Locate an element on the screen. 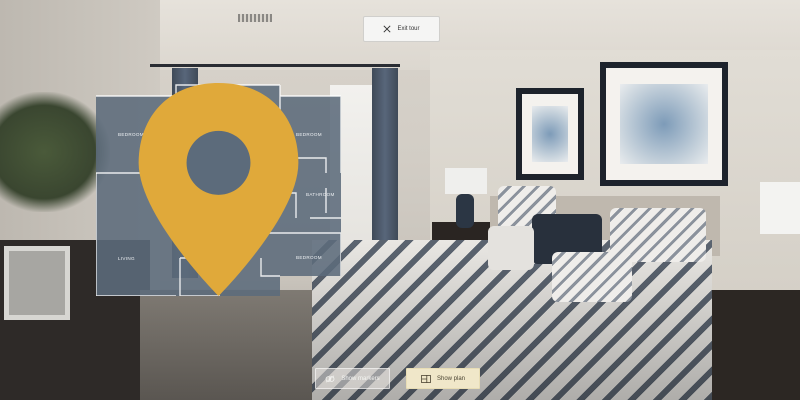 The image size is (800, 400). floor is located at coordinates (230, 345).